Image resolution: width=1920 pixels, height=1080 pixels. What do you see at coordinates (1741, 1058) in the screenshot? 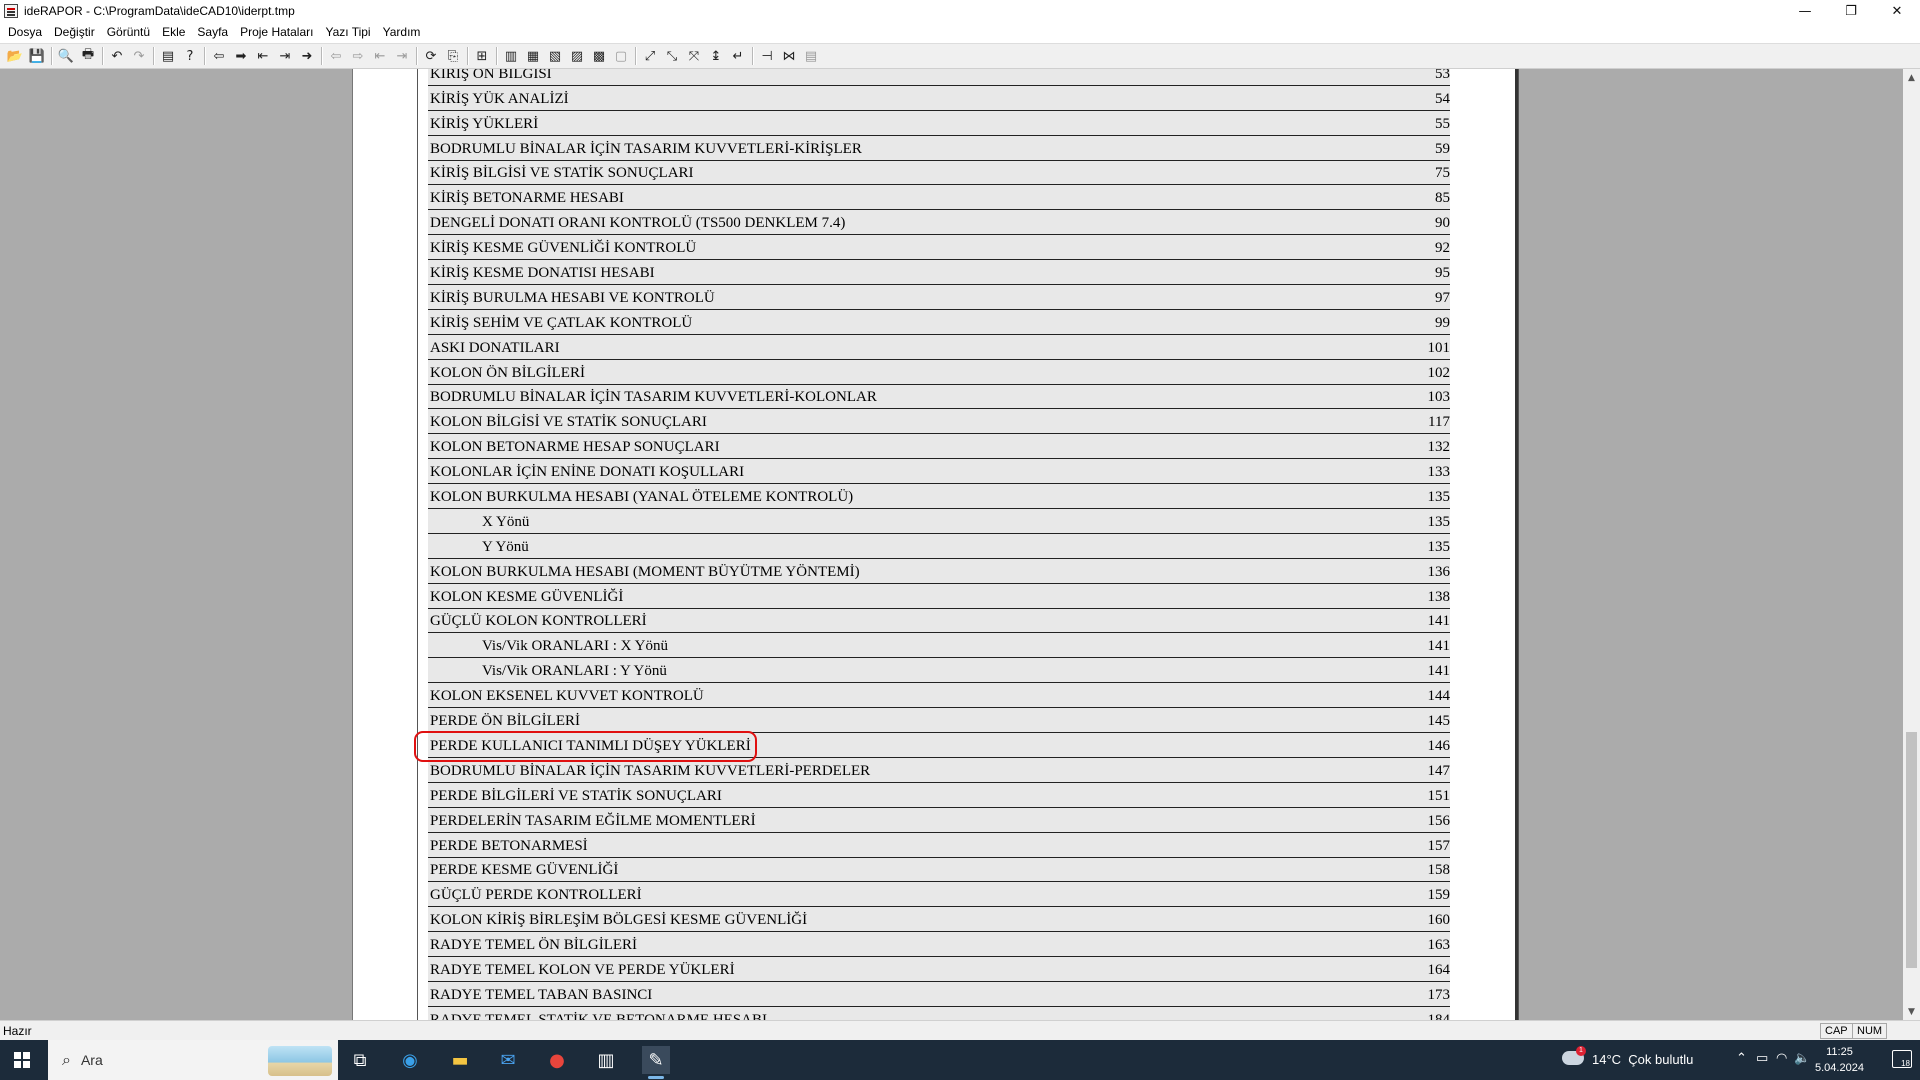
I see `chevron-up-icon: ⌃` at bounding box center [1741, 1058].